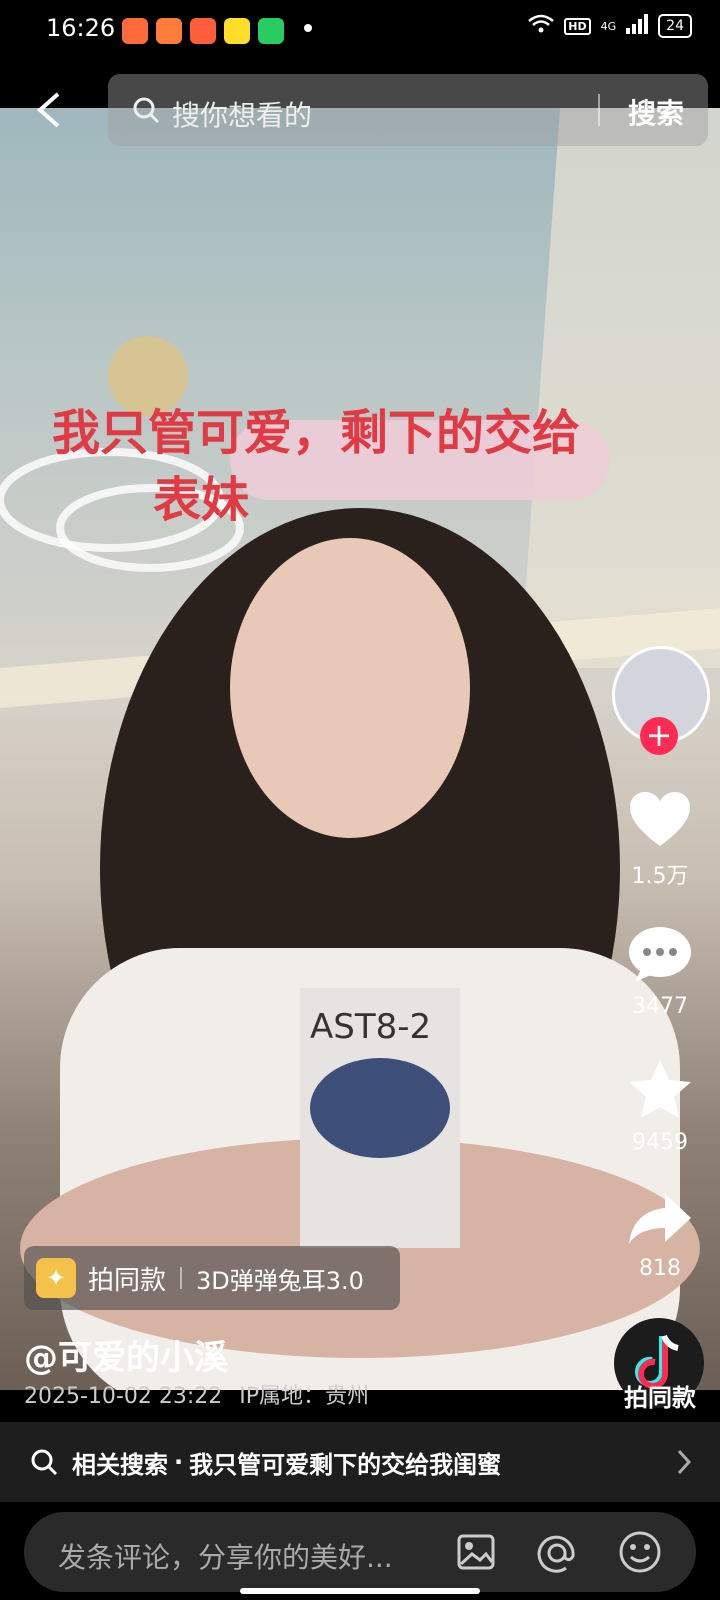 This screenshot has height=1600, width=720. What do you see at coordinates (660, 954) in the screenshot?
I see `comment-icon` at bounding box center [660, 954].